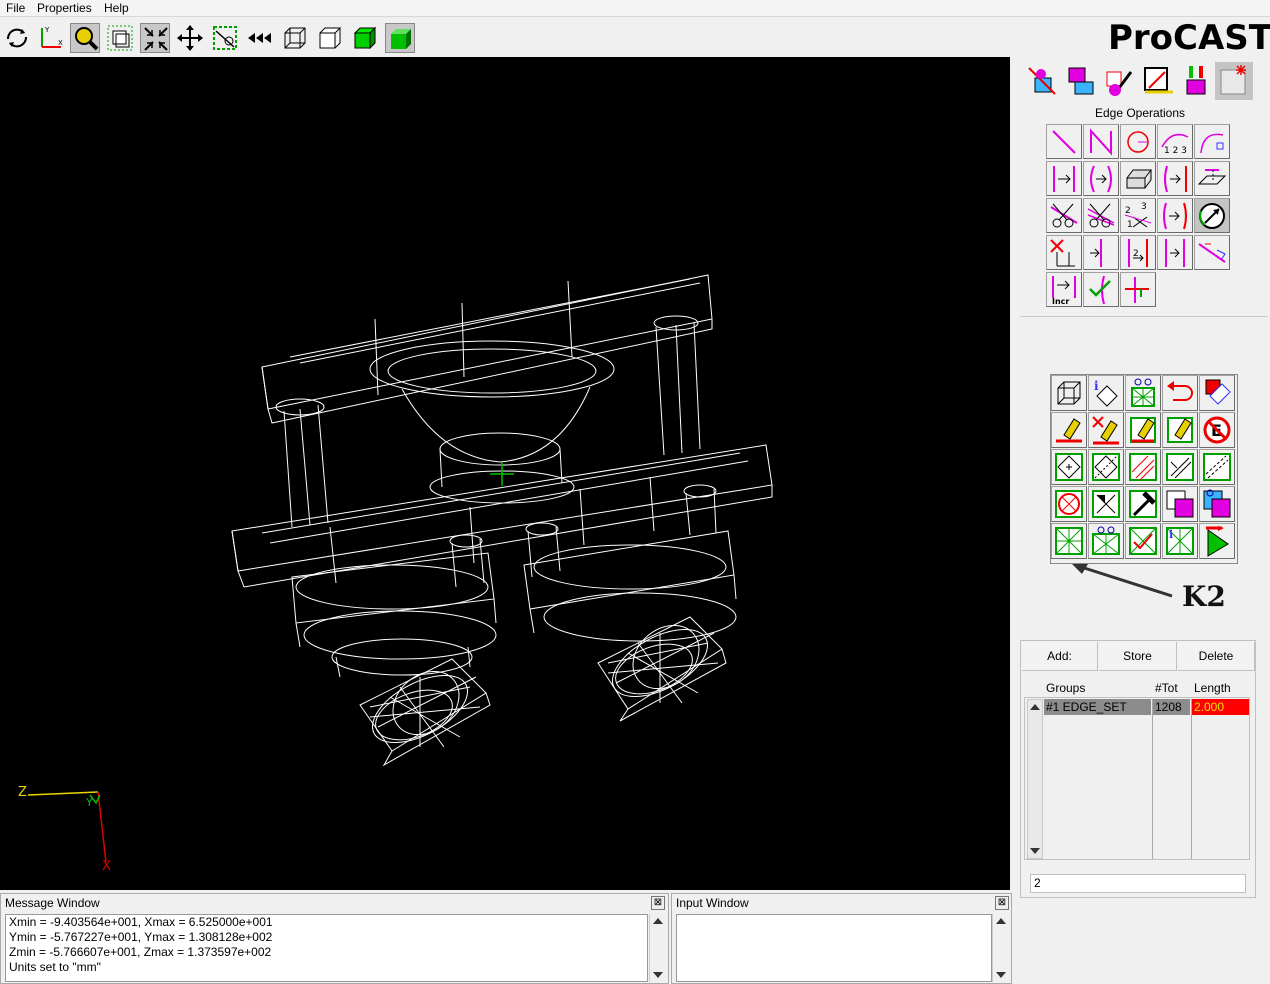 This screenshot has height=984, width=1270. Describe the element at coordinates (1212, 215) in the screenshot. I see `edge-measure-icon` at that location.